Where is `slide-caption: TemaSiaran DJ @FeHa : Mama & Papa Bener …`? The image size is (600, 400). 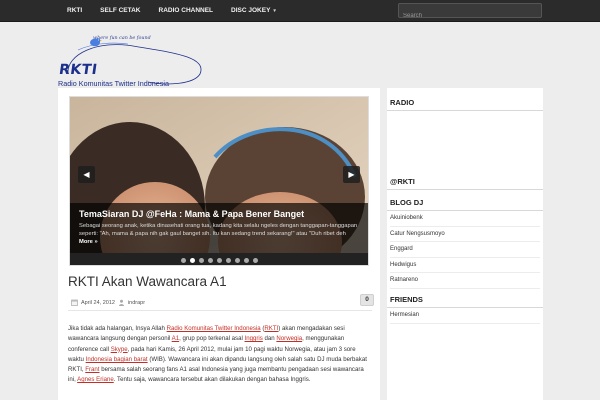
slide-caption: TemaSiaran DJ @FeHa : Mama & Papa Bener … is located at coordinates (219, 228).